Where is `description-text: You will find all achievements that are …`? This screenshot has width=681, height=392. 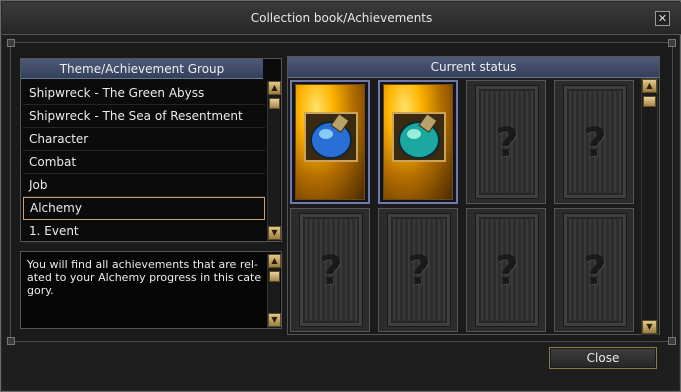 description-text: You will find all achievements that are … is located at coordinates (144, 277).